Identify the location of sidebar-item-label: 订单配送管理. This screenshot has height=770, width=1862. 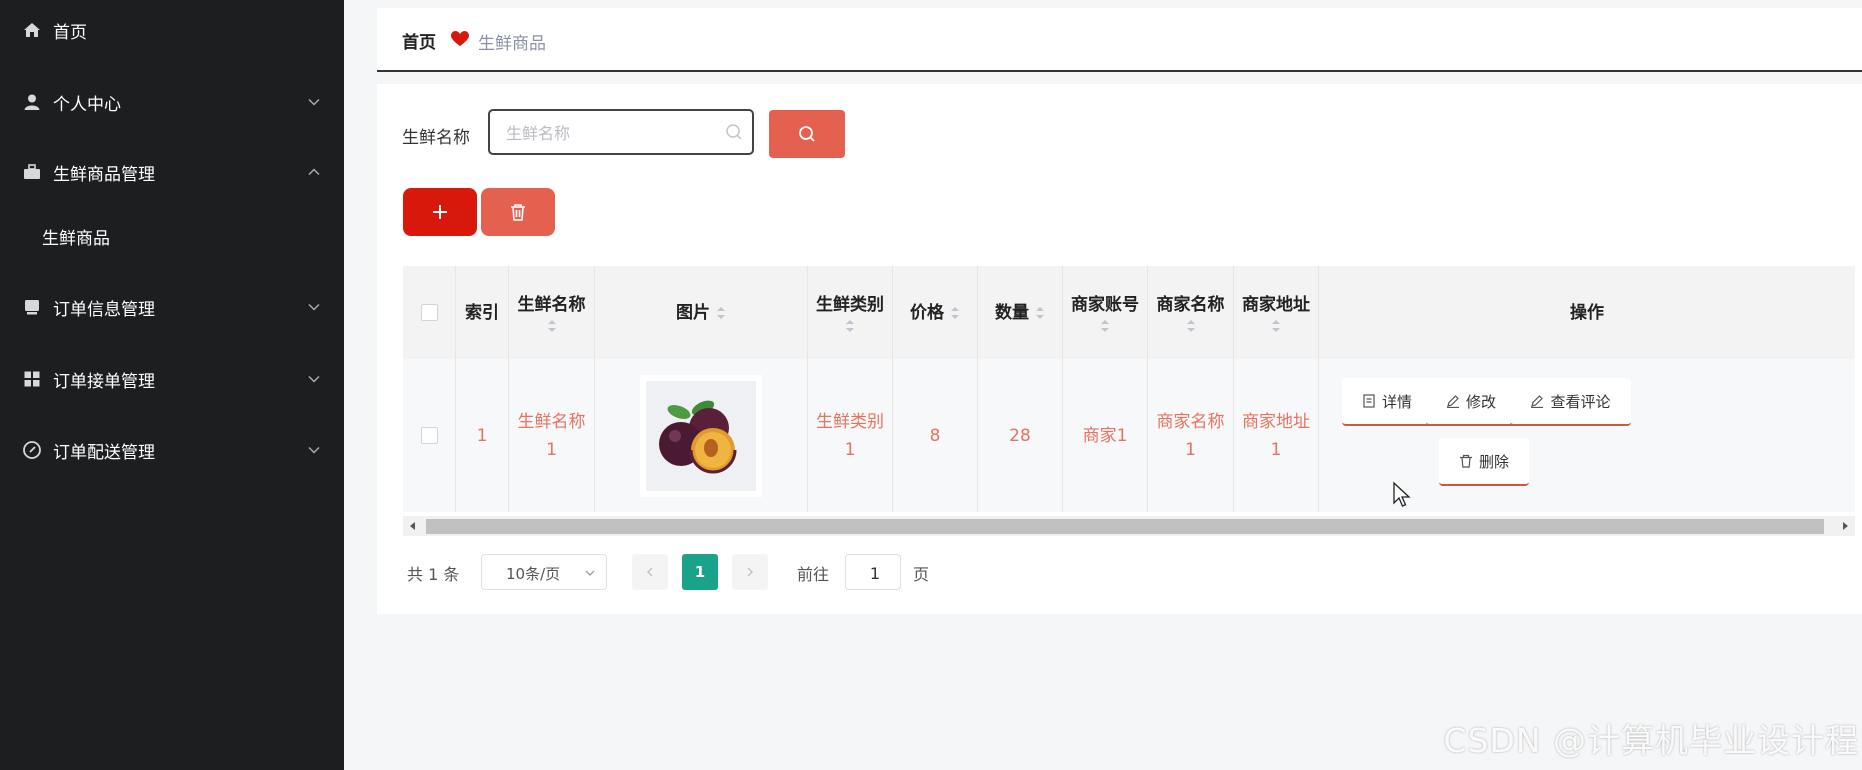
(104, 452).